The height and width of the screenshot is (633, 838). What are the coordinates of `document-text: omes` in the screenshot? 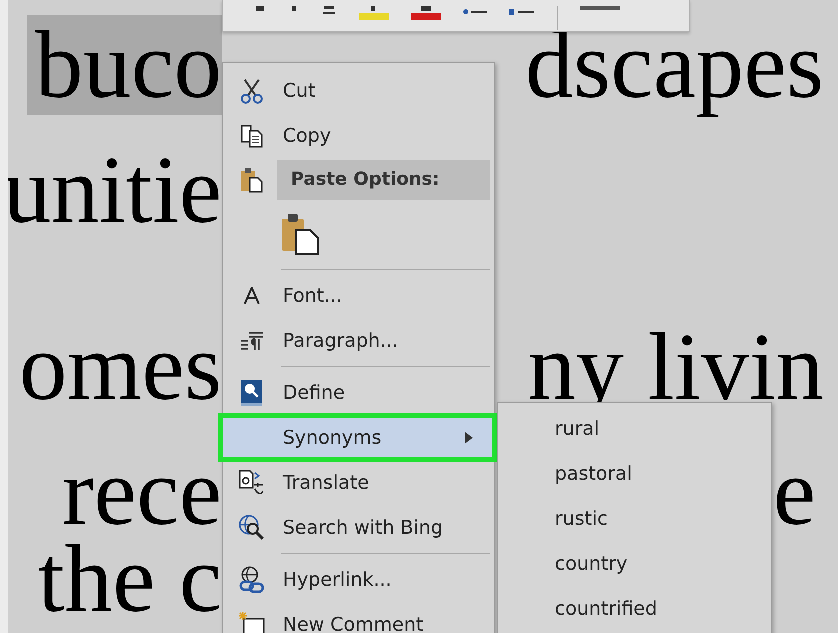 It's located at (120, 367).